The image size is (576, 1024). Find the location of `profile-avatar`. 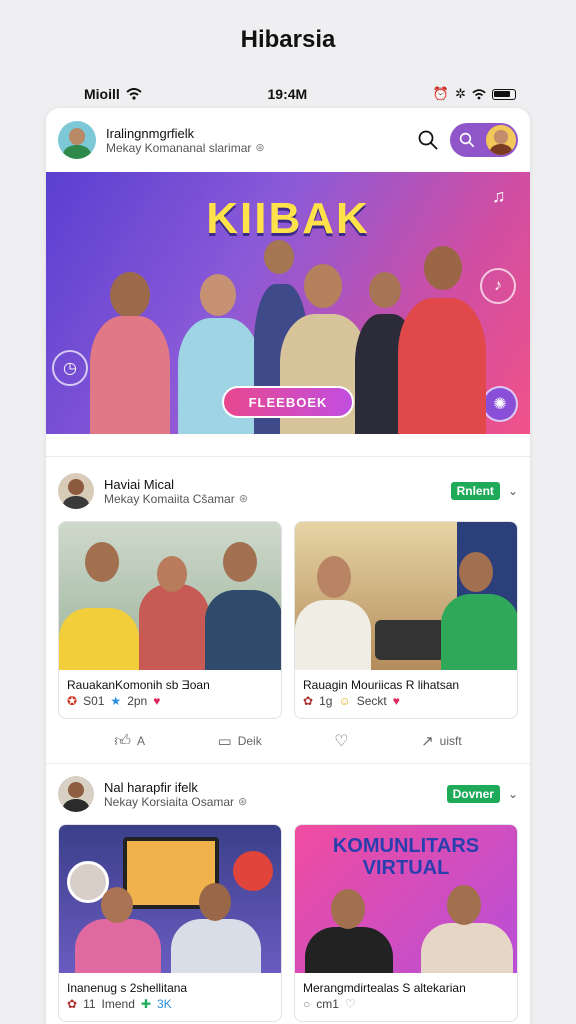

profile-avatar is located at coordinates (77, 140).